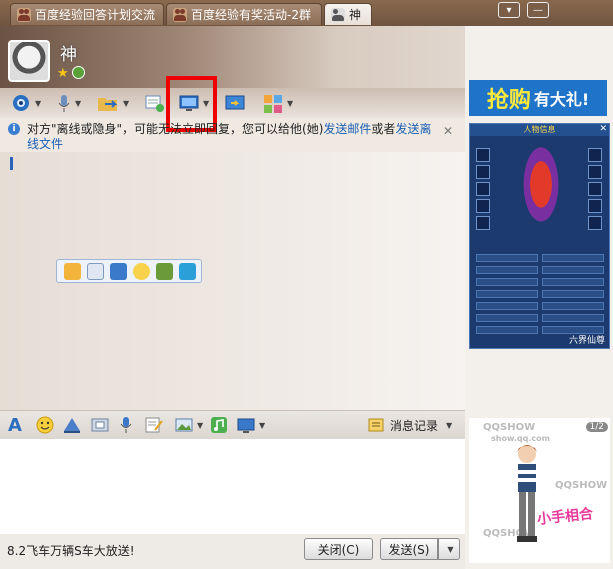  I want to click on send-button: 发送(S), so click(409, 549).